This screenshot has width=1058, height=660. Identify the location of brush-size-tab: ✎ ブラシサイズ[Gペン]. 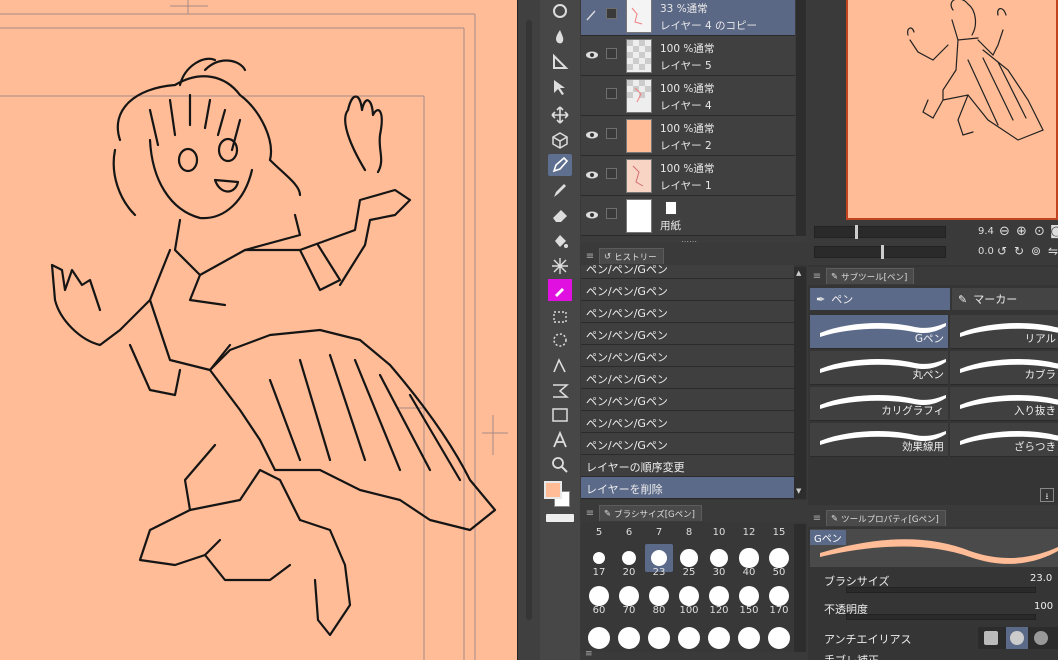
(650, 513).